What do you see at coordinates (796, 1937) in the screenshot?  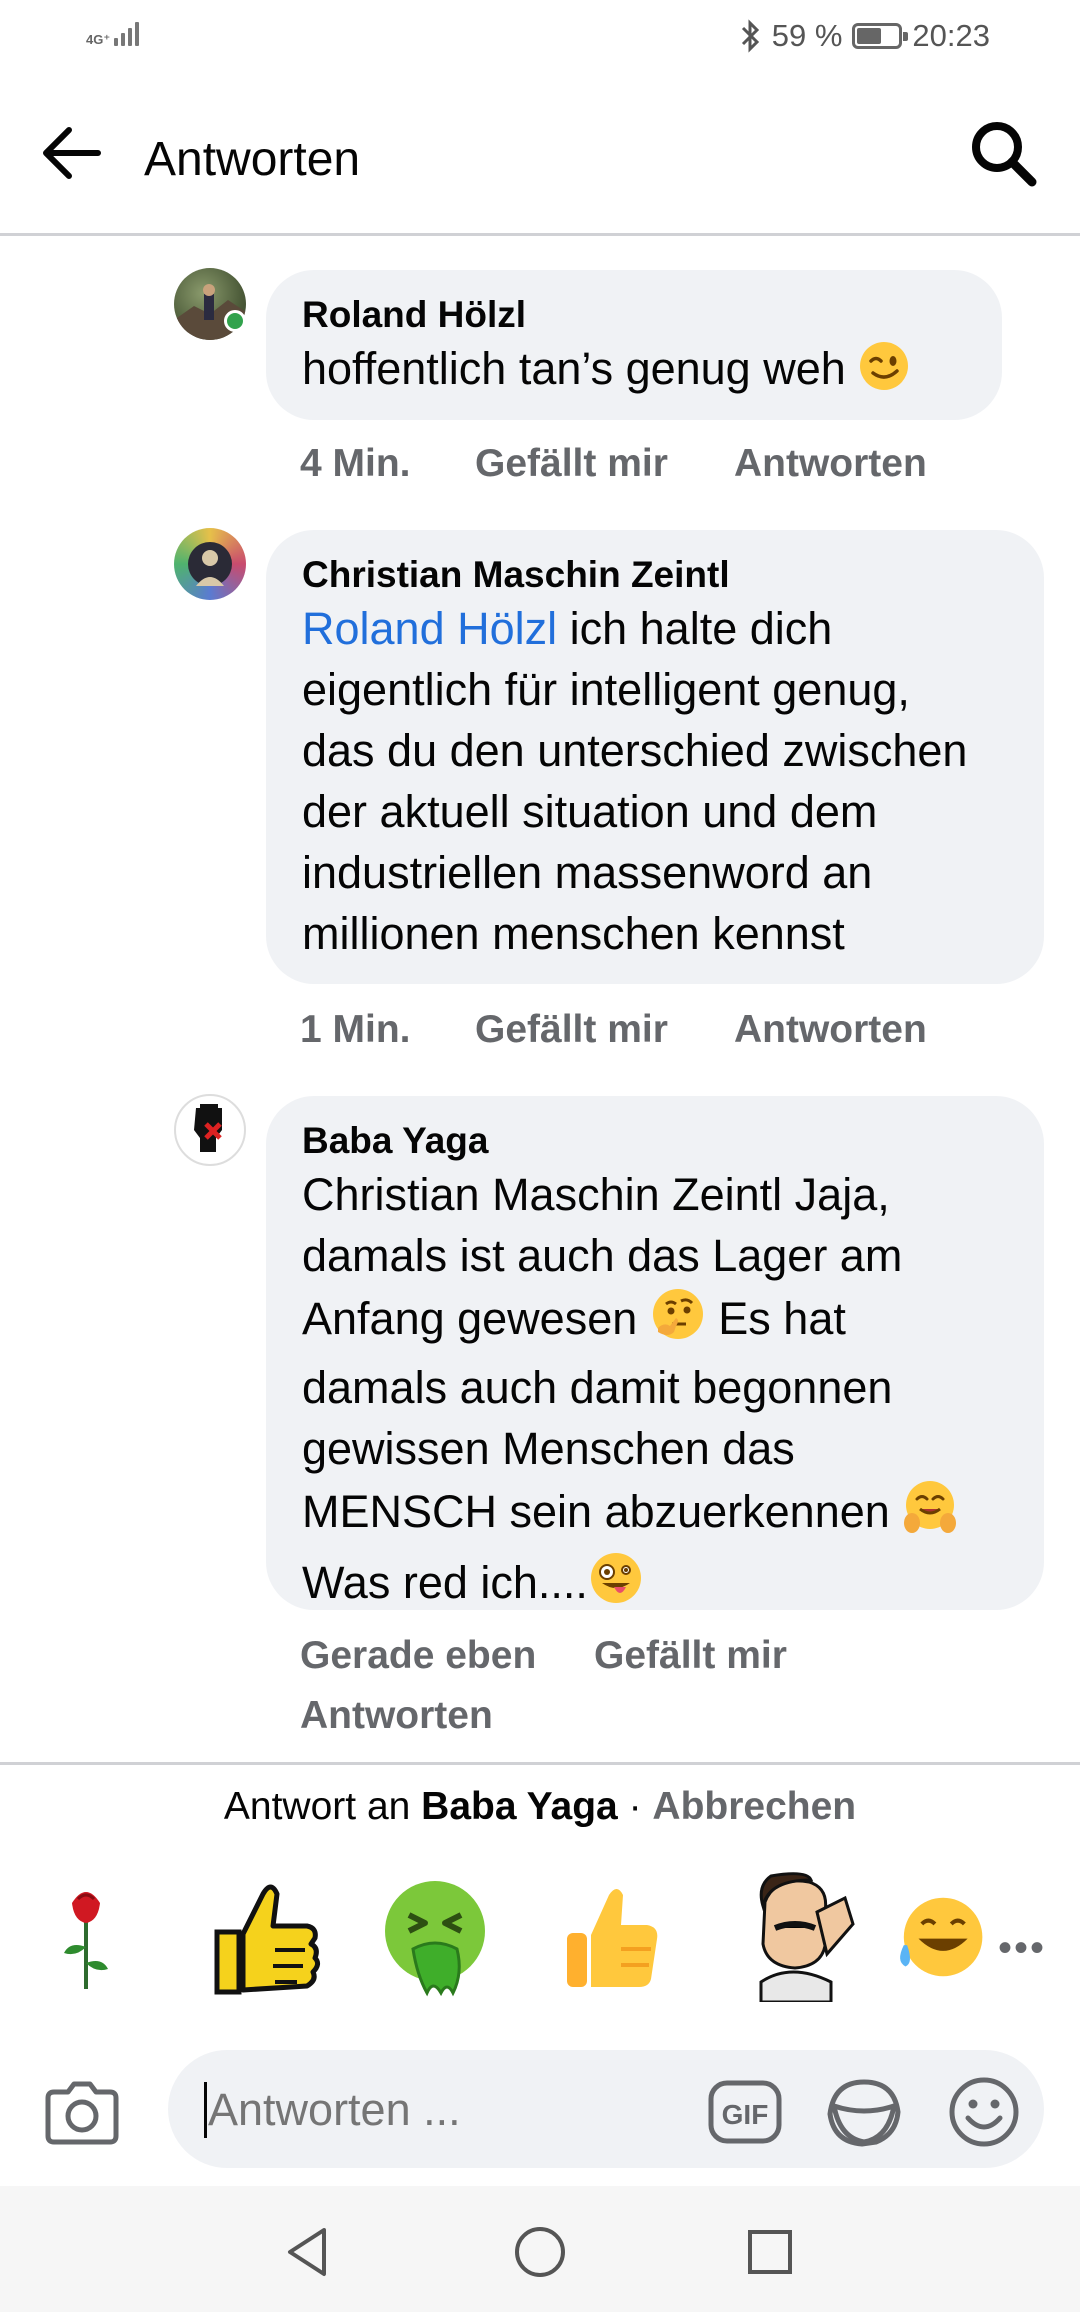 I see `facepalm-man-sticker` at bounding box center [796, 1937].